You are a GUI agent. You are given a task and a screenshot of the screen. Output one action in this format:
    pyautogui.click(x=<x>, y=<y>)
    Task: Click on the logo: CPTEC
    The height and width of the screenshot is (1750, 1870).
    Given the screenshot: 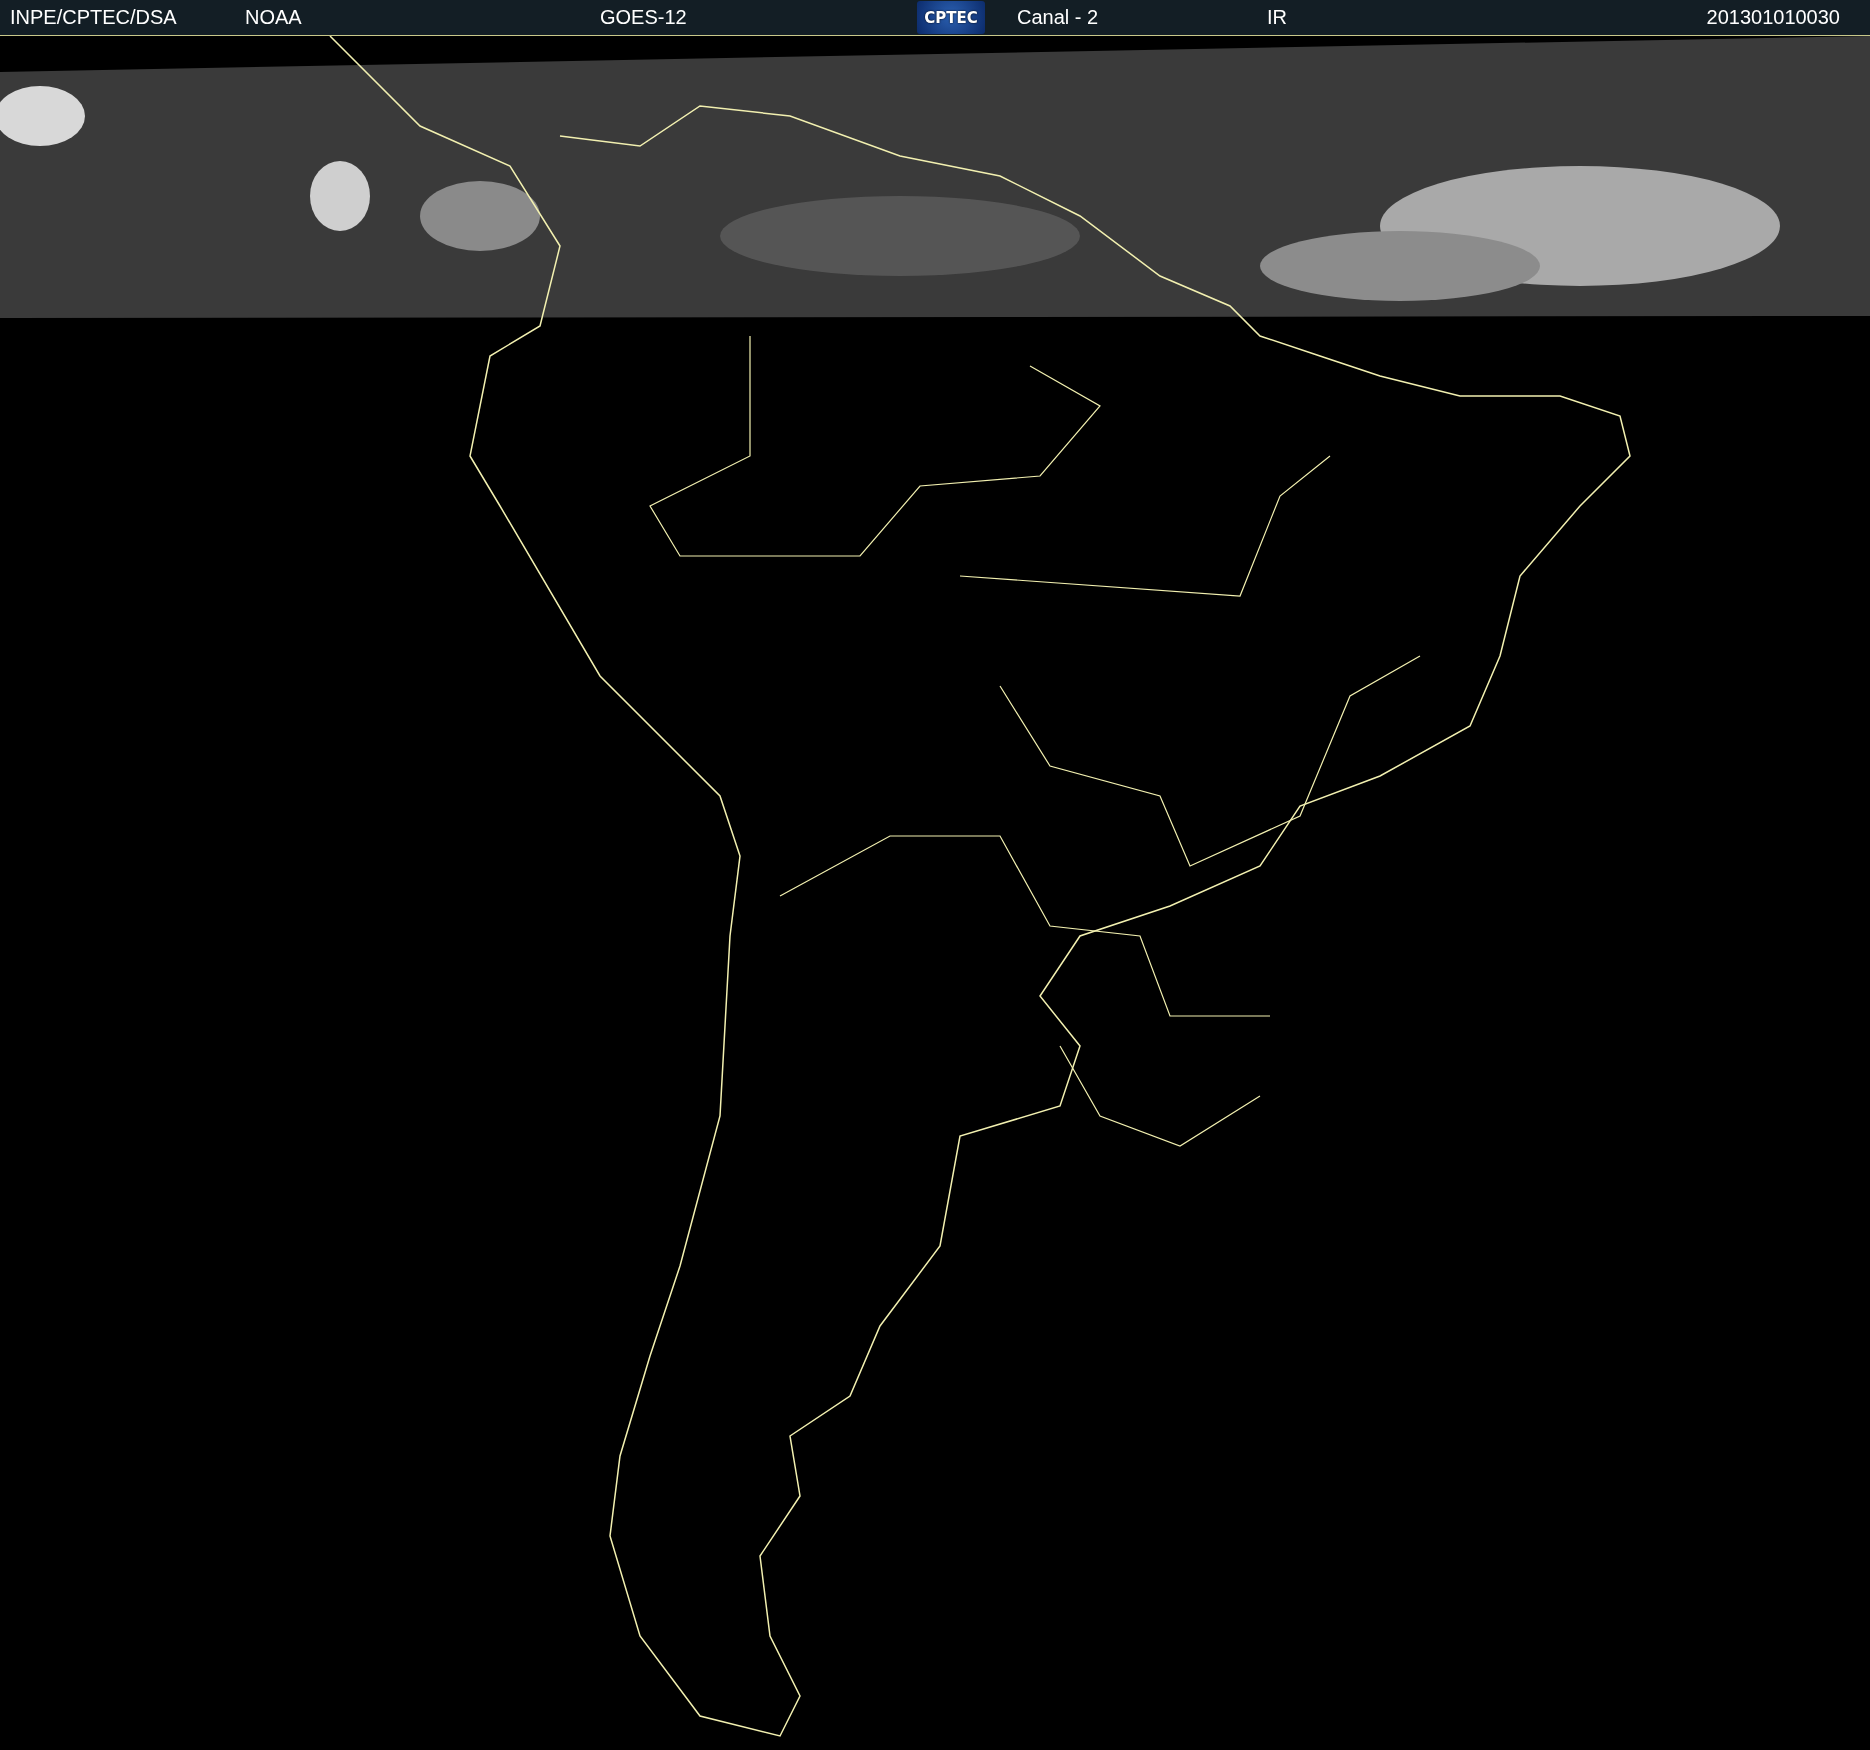 What is the action you would take?
    pyautogui.click(x=951, y=17)
    